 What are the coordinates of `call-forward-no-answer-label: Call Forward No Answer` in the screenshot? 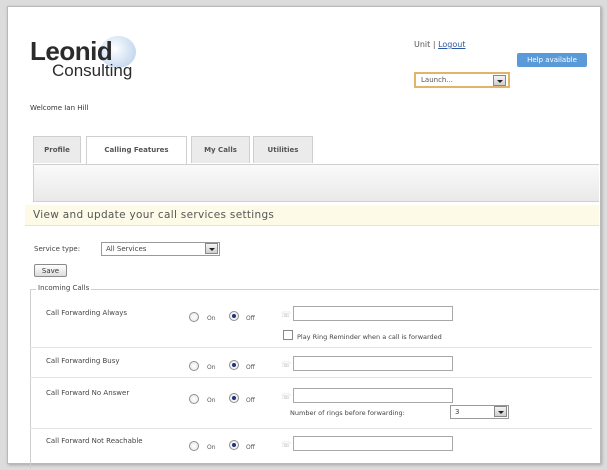 It's located at (88, 393).